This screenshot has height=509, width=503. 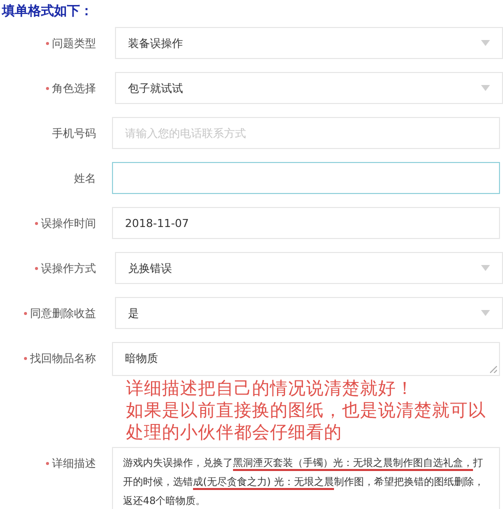 What do you see at coordinates (74, 43) in the screenshot?
I see `field-label: 问题类型` at bounding box center [74, 43].